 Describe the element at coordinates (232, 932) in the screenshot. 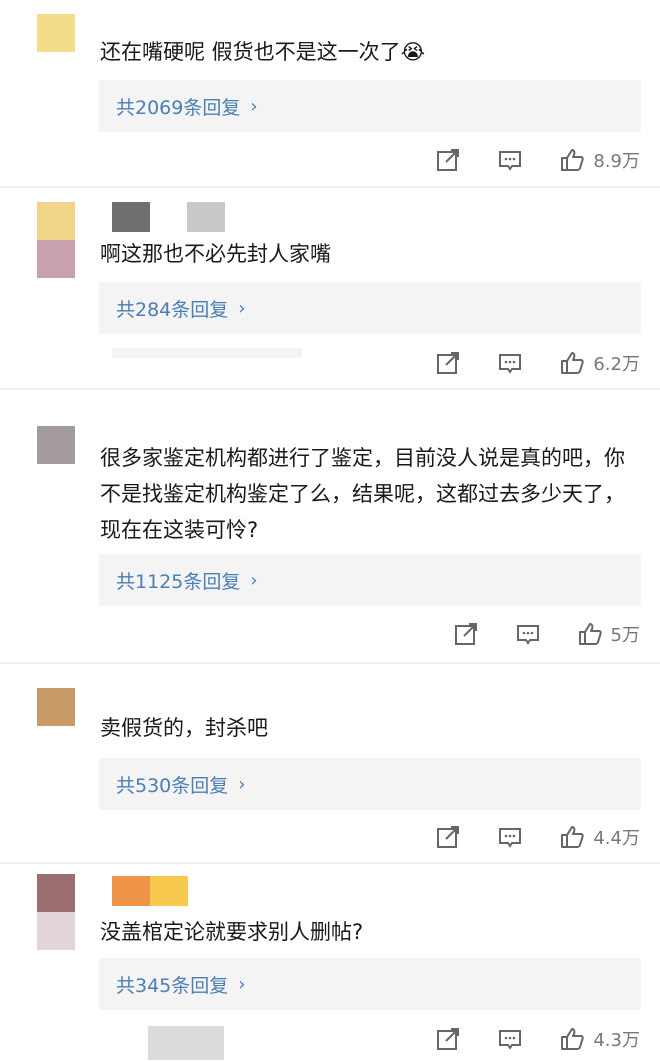

I see `comment-text: 没盖棺定论就要求别人删帖?` at that location.